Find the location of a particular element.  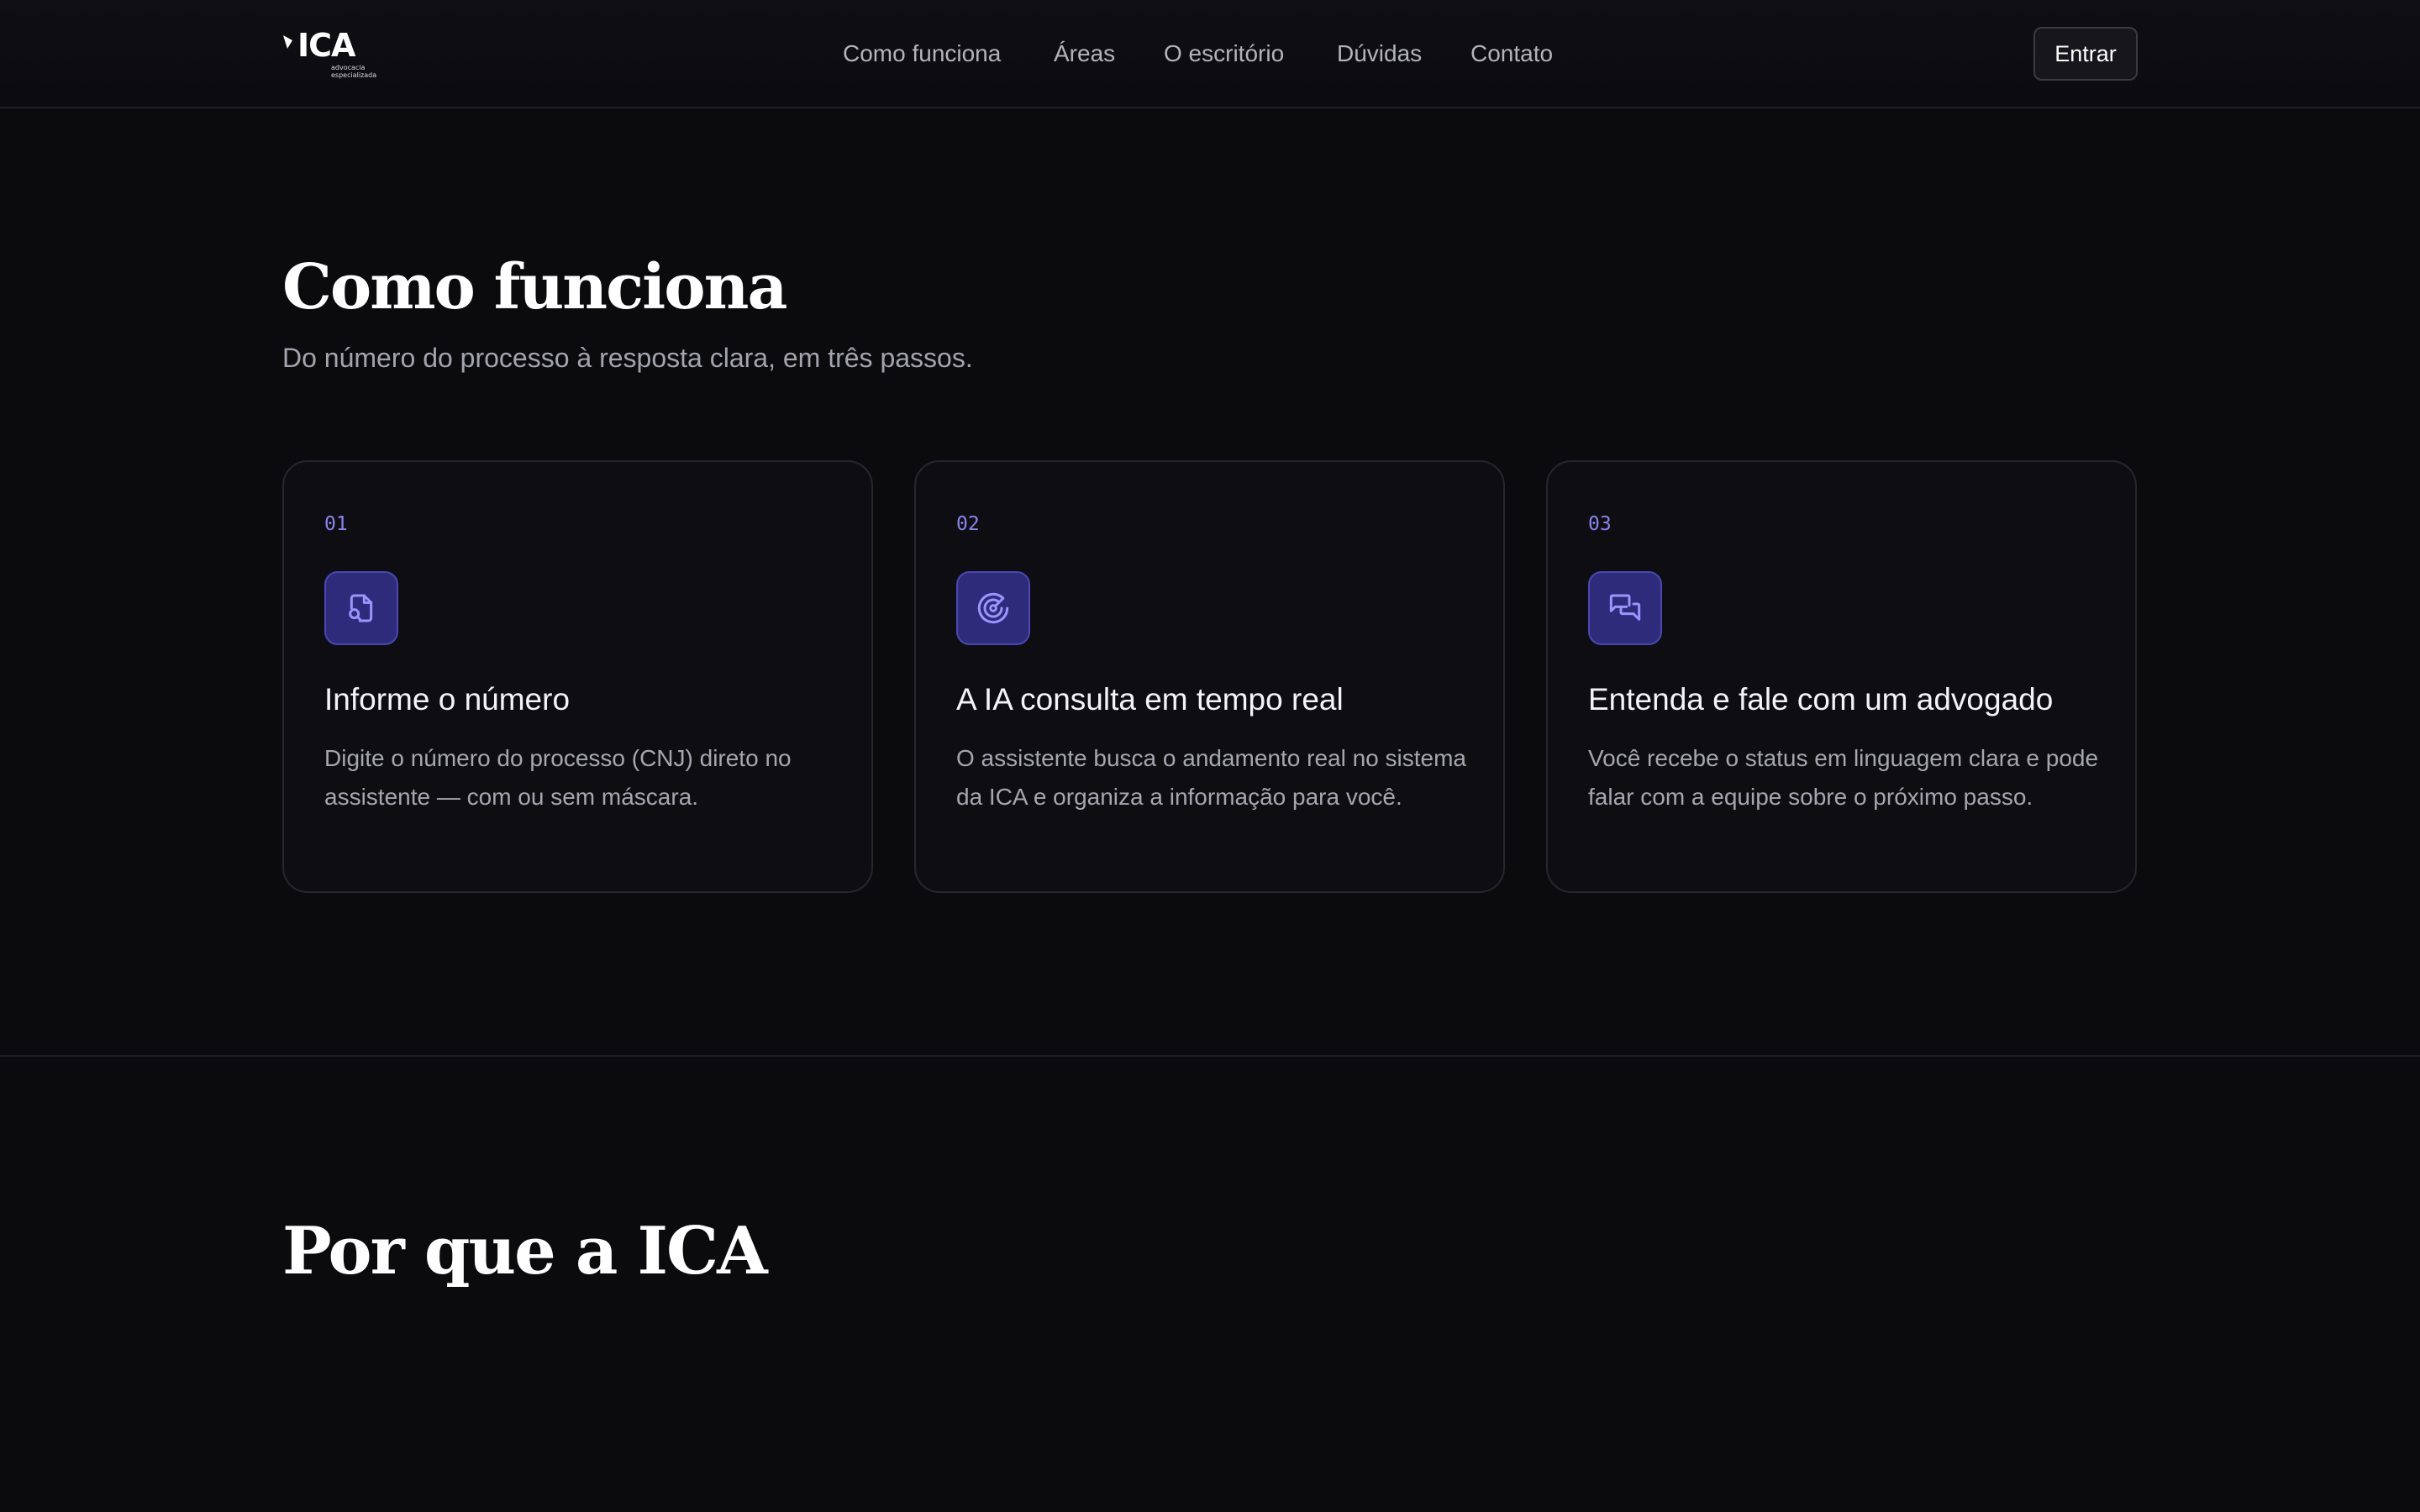

step-number: 03 is located at coordinates (1600, 524).